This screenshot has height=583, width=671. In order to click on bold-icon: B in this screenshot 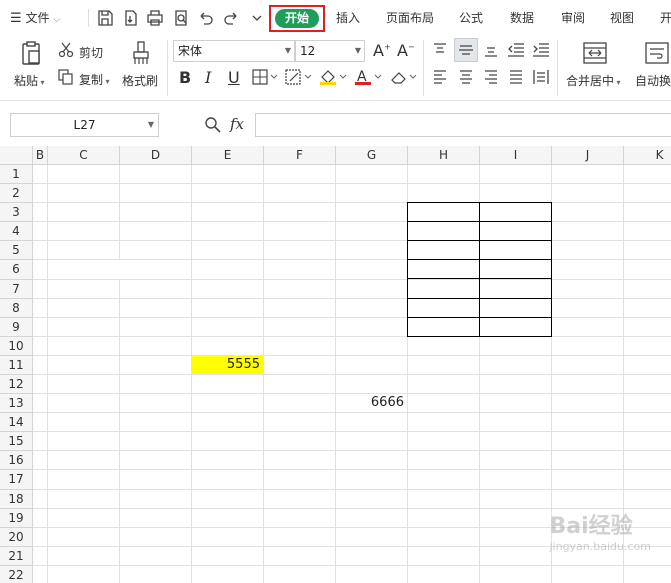, I will do `click(185, 77)`.